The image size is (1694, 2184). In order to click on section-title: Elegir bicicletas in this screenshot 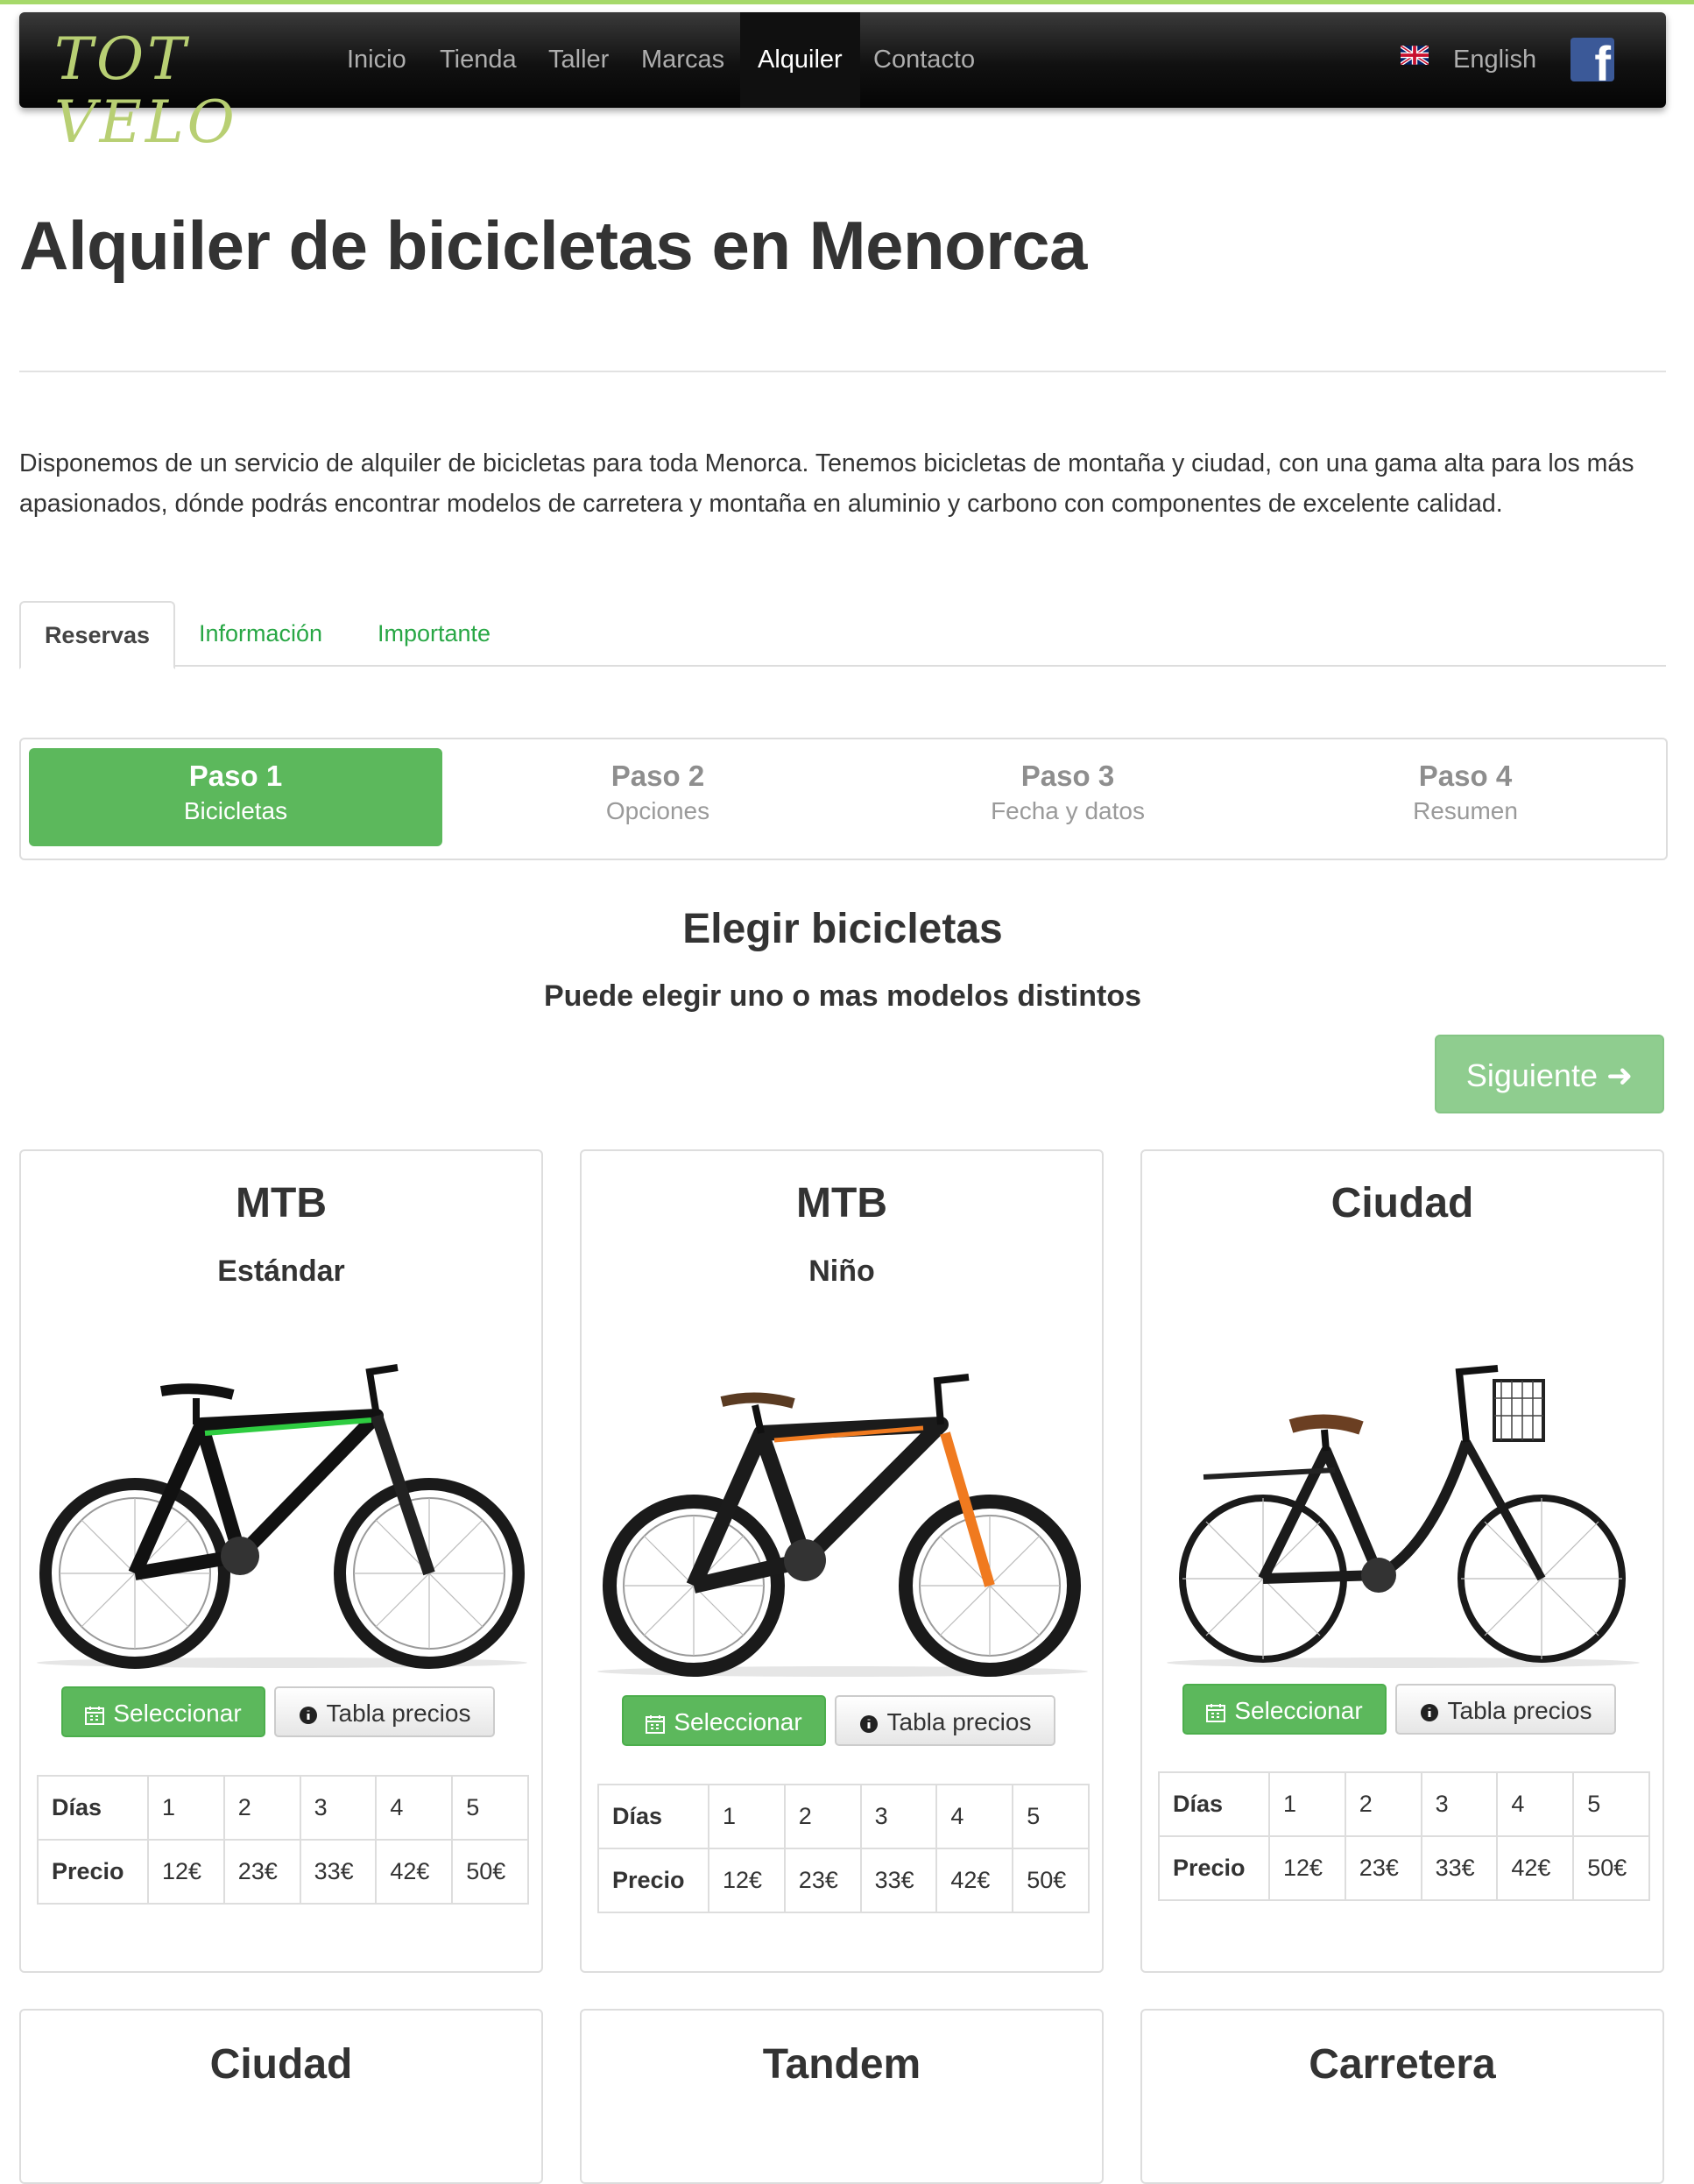, I will do `click(842, 929)`.